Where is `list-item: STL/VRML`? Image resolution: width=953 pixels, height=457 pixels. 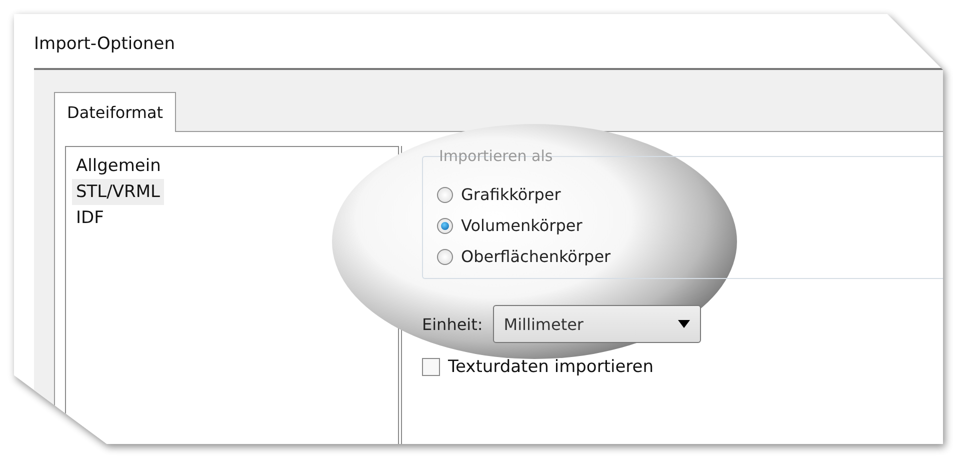 list-item: STL/VRML is located at coordinates (118, 192).